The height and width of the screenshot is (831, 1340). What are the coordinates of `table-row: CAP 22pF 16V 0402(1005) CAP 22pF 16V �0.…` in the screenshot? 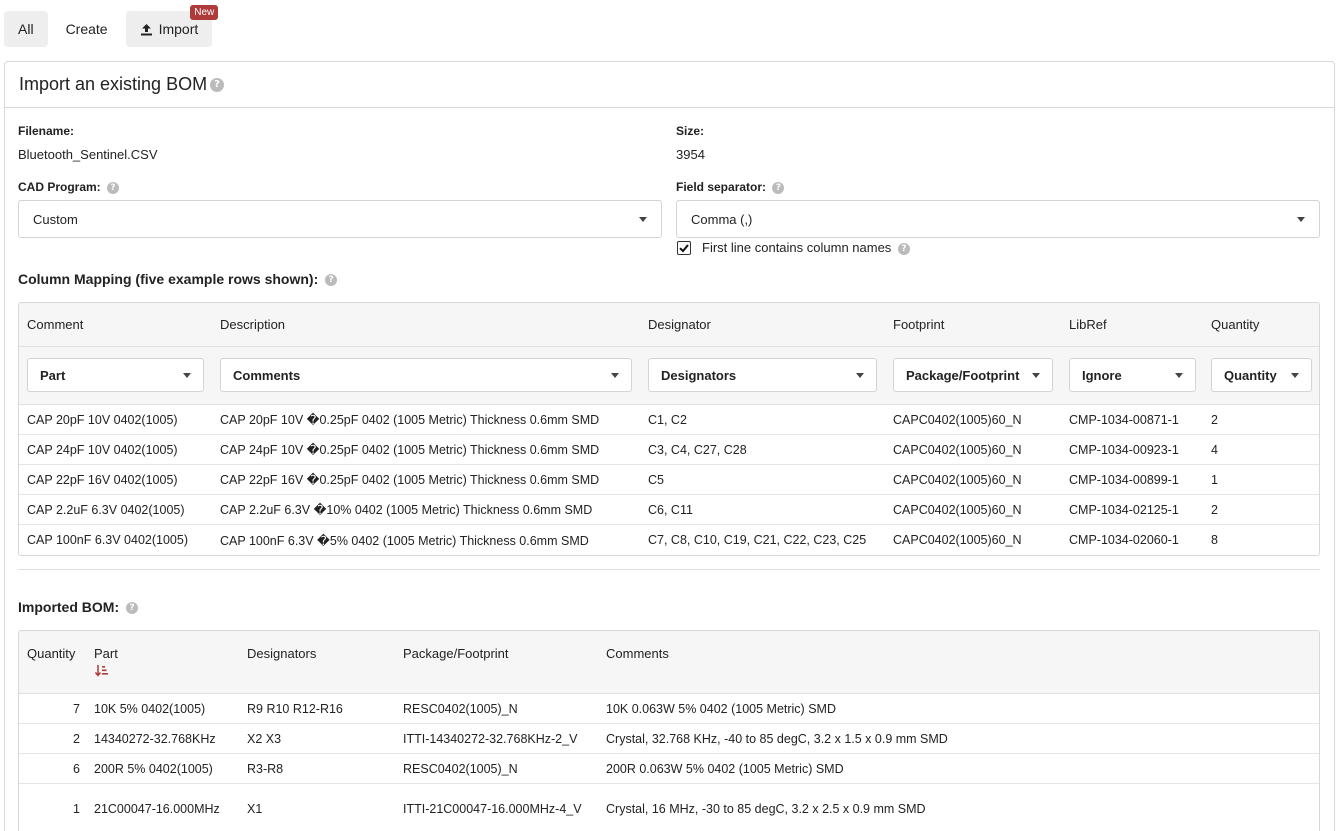 It's located at (669, 480).